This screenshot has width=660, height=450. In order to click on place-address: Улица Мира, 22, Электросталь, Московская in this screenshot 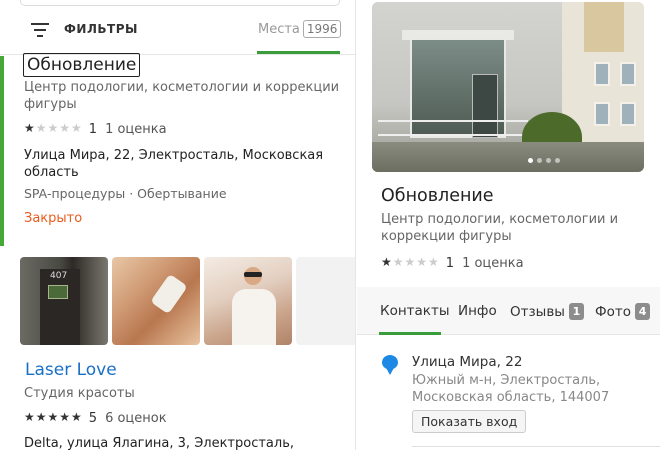, I will do `click(174, 155)`.